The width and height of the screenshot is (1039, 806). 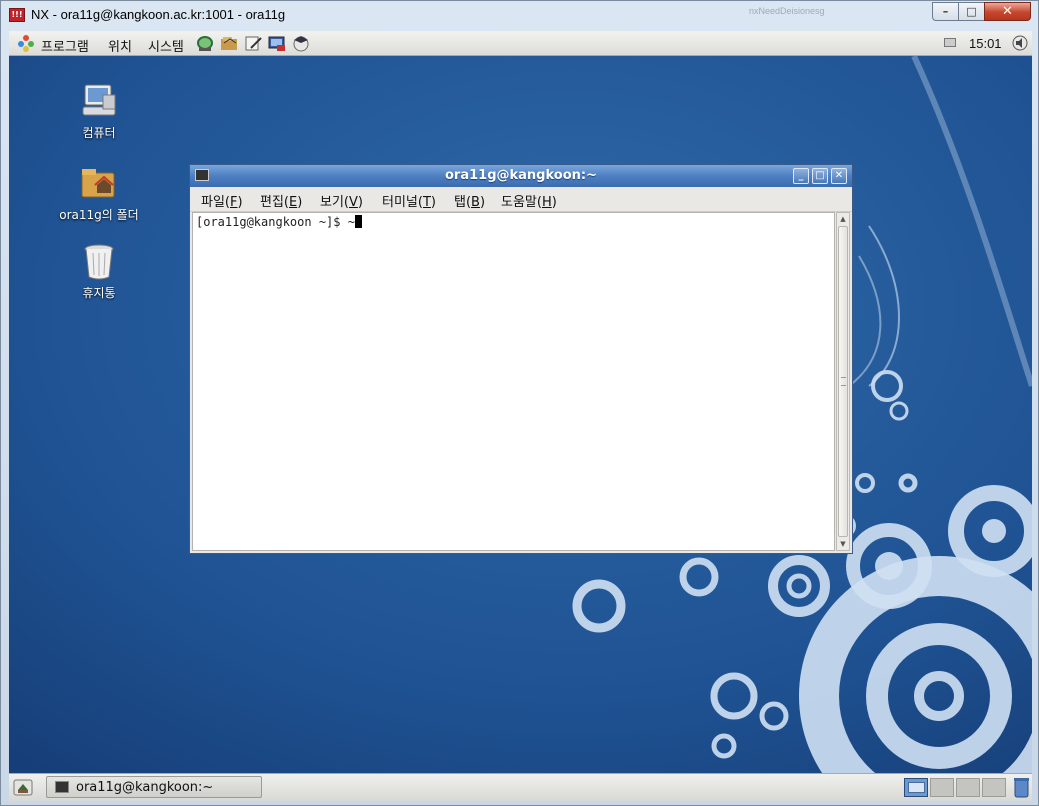 I want to click on help-icon, so click(x=301, y=43).